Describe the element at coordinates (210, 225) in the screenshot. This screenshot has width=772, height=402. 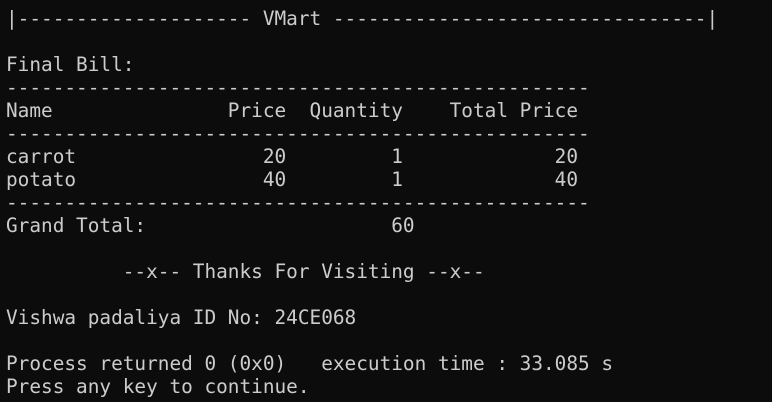
I see `grand-total: Grand Total: 60` at that location.